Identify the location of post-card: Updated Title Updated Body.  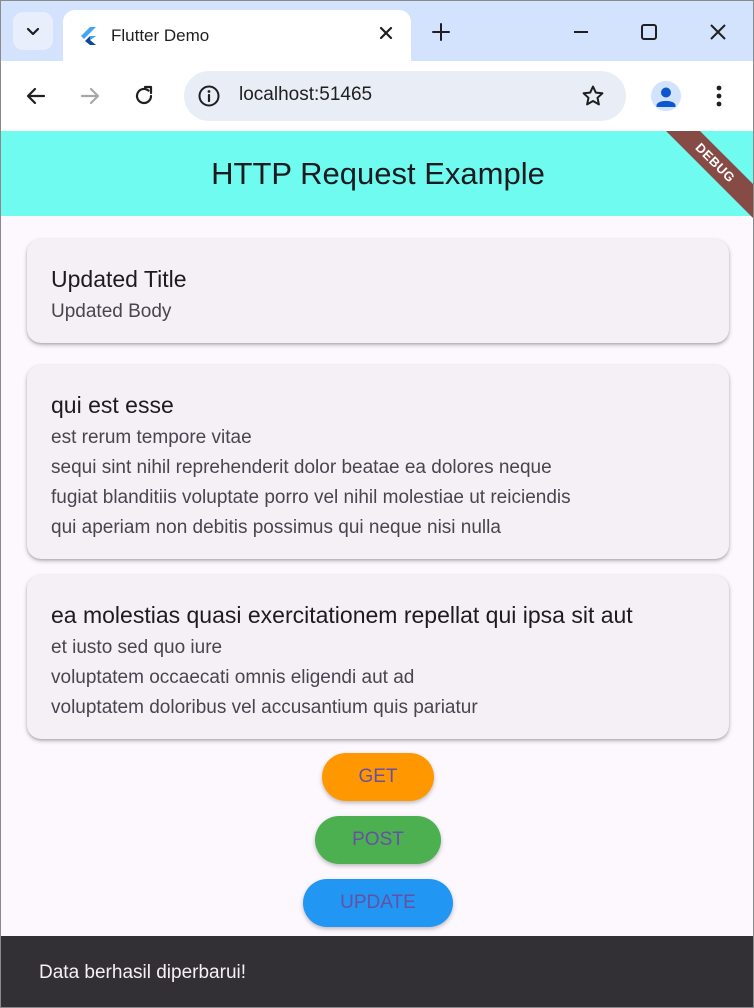
(378, 291).